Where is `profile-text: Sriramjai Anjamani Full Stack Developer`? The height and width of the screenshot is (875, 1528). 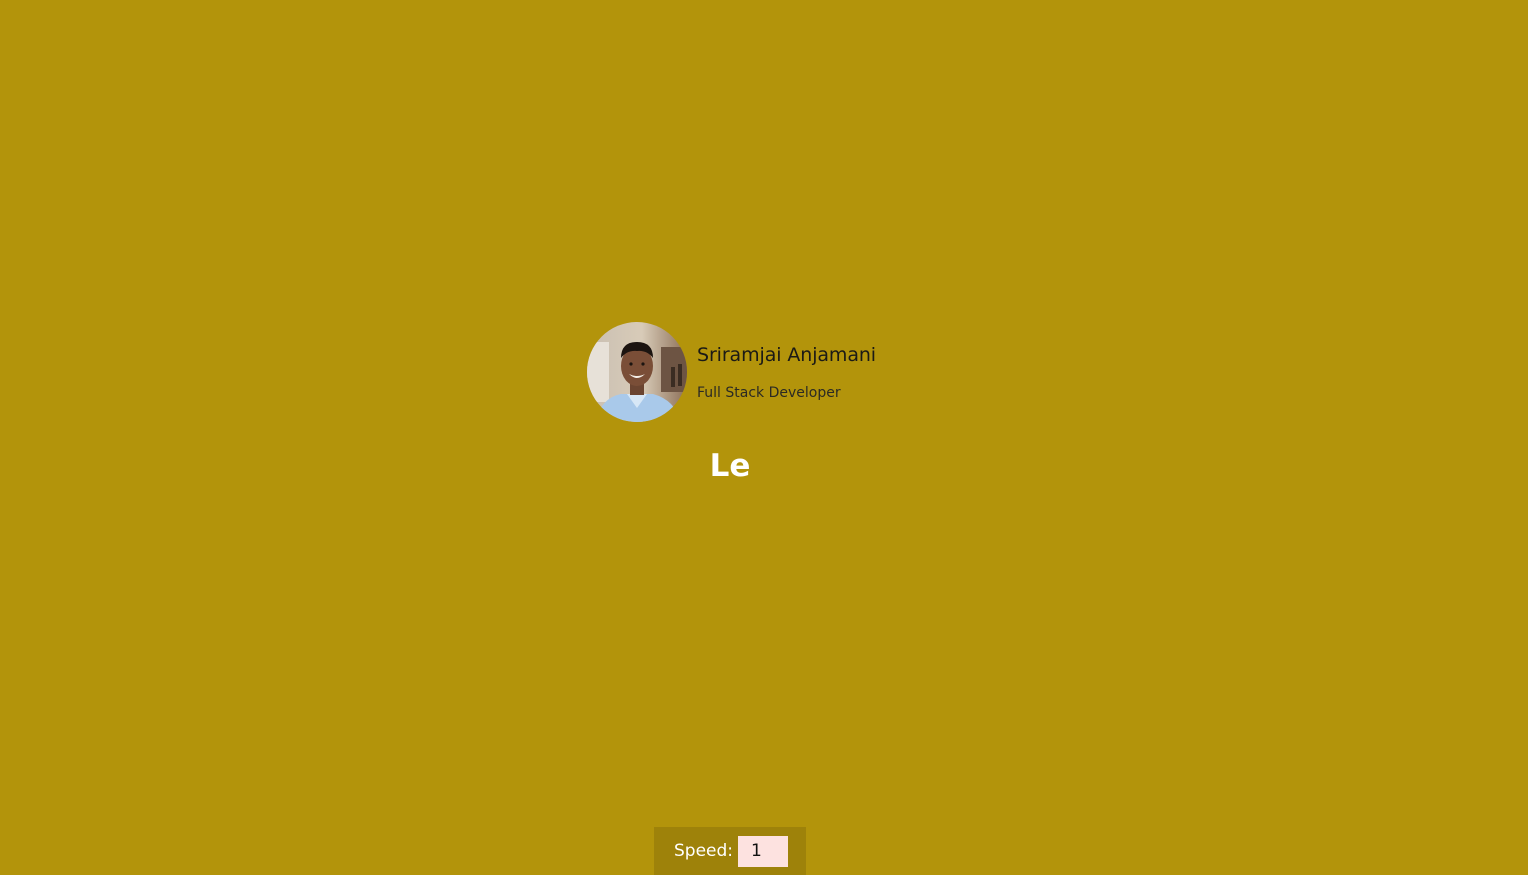
profile-text: Sriramjai Anjamani Full Stack Developer is located at coordinates (786, 362).